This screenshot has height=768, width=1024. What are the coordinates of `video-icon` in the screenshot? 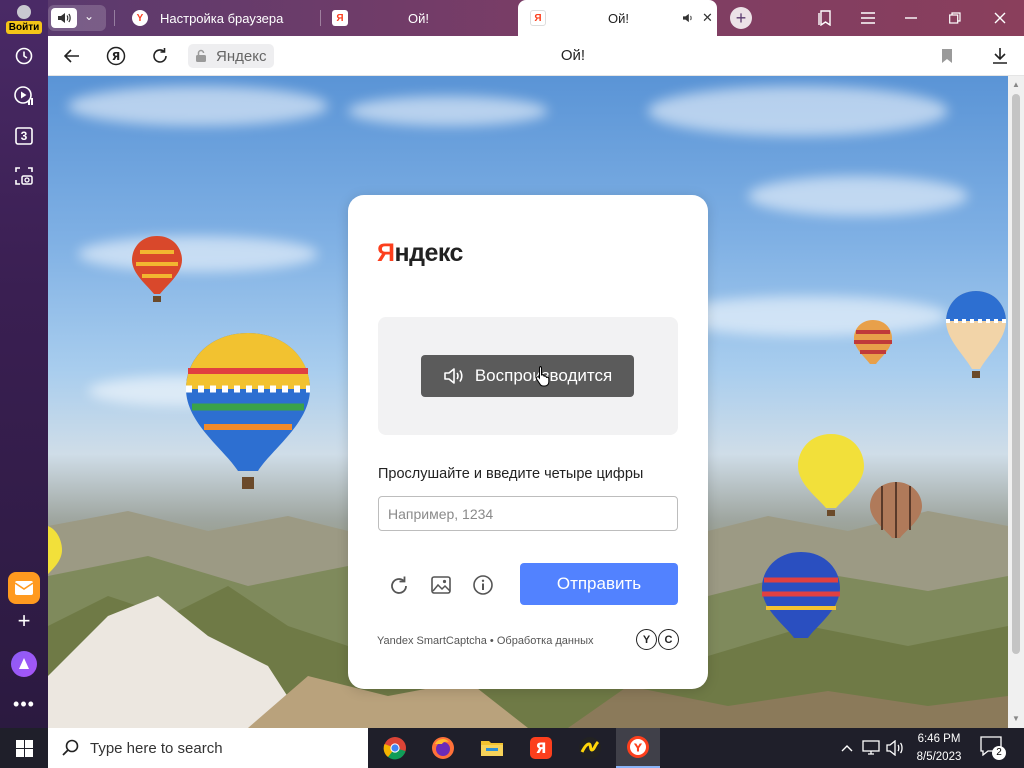 It's located at (24, 96).